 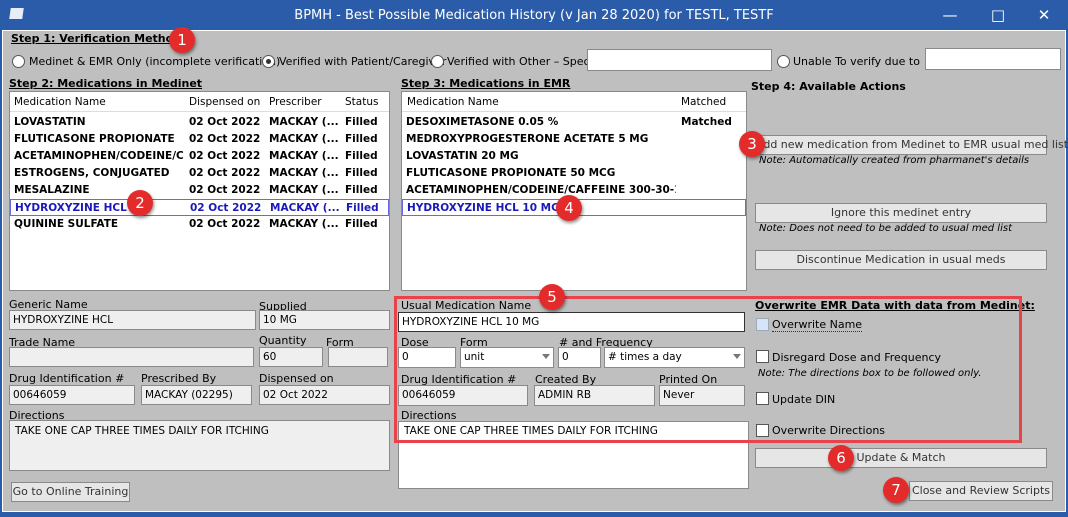 I want to click on table-cell: ESTROGENS, CONJUGATED, so click(x=92, y=173).